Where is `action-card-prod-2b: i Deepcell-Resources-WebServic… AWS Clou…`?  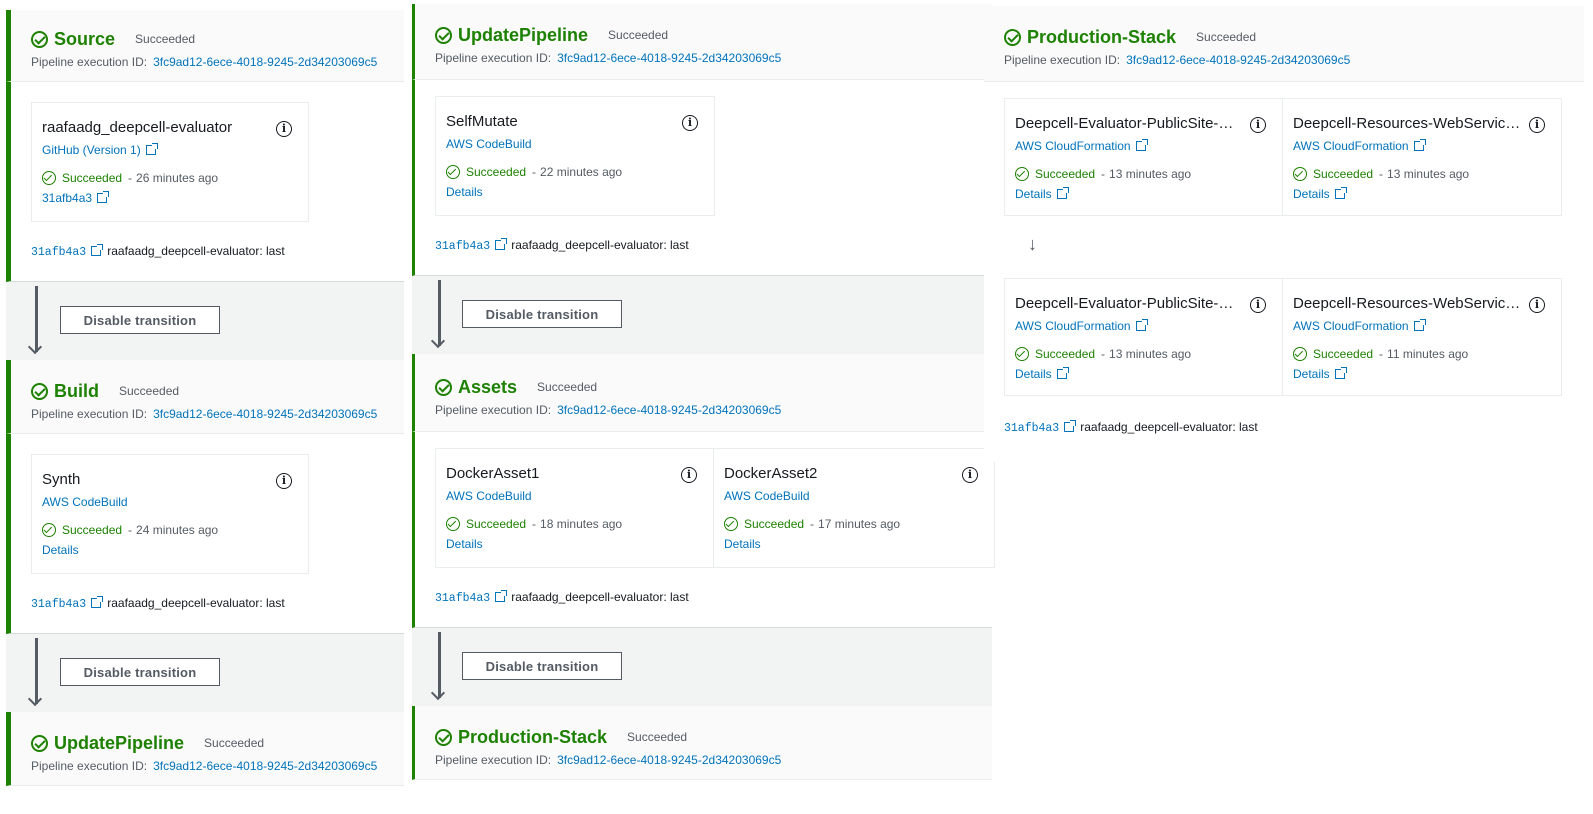
action-card-prod-2b: i Deepcell-Resources-WebServic… AWS Clou… is located at coordinates (1422, 337).